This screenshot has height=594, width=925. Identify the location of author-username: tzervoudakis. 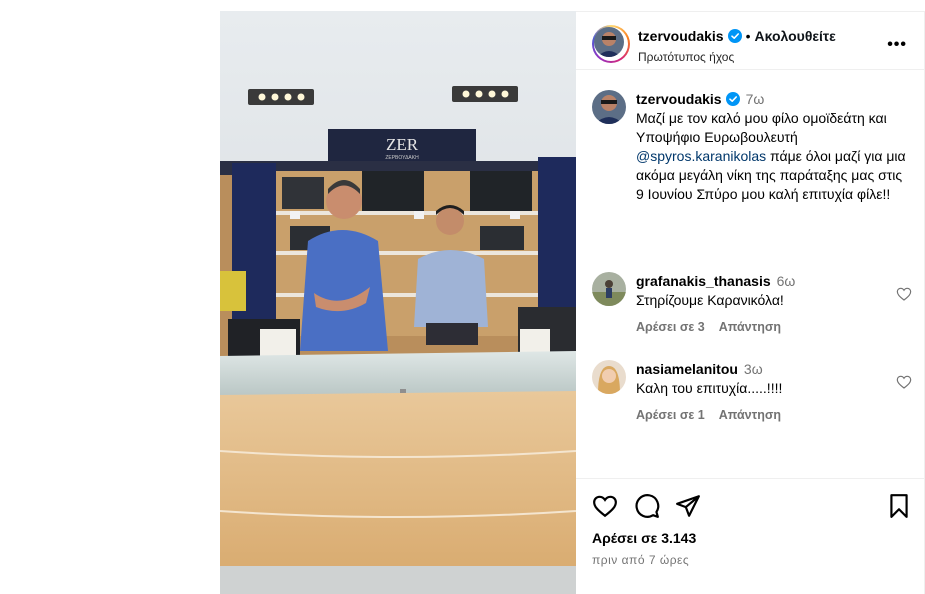
(681, 36).